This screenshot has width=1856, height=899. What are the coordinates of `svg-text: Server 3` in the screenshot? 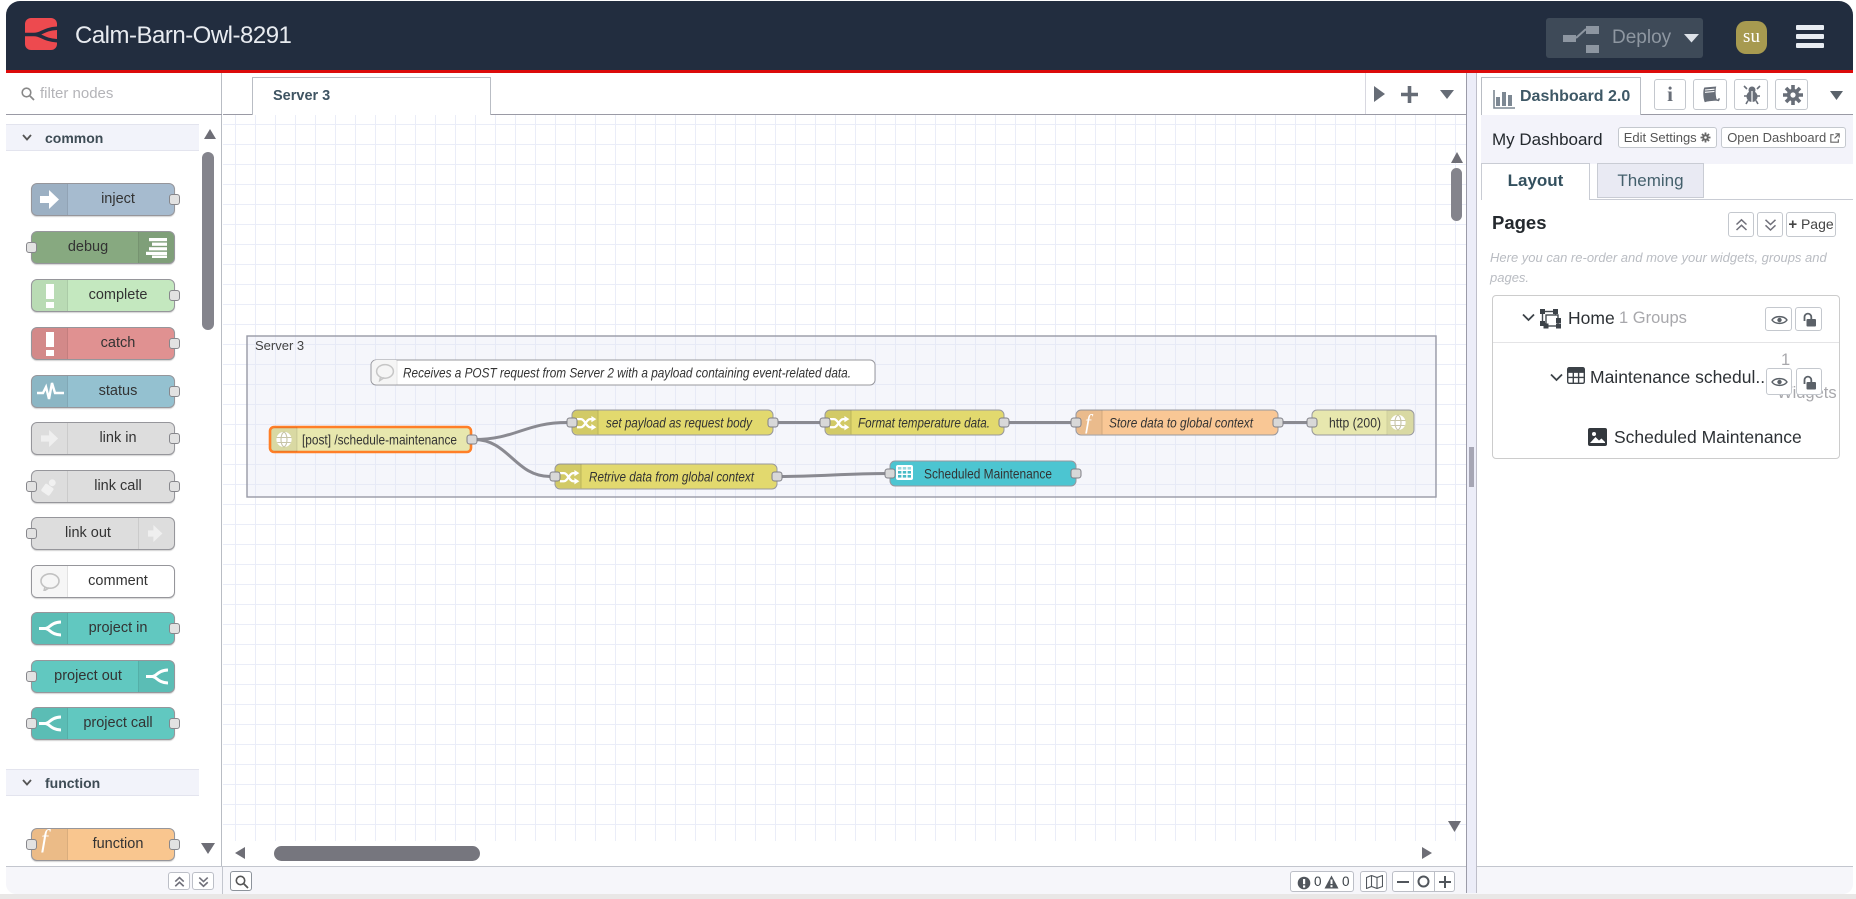 It's located at (279, 345).